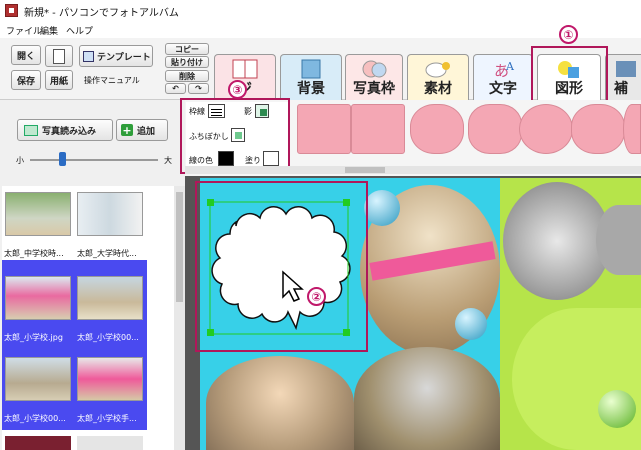  What do you see at coordinates (11, 10) in the screenshot?
I see `app-icon` at bounding box center [11, 10].